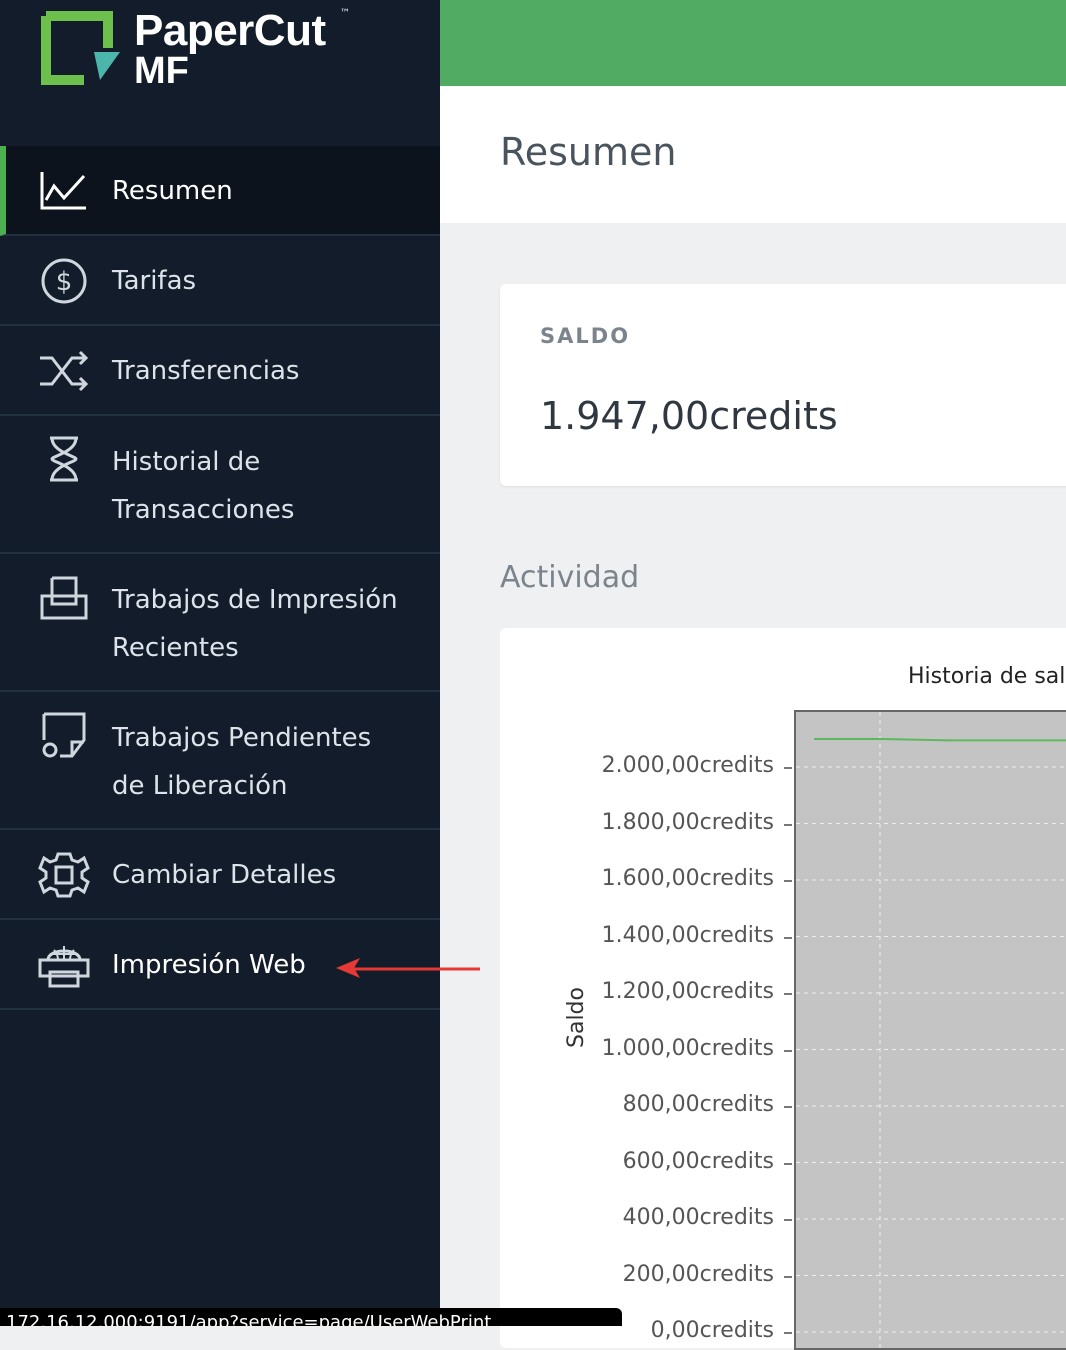 The height and width of the screenshot is (1350, 1066). I want to click on chart-plot-area, so click(930, 1030).